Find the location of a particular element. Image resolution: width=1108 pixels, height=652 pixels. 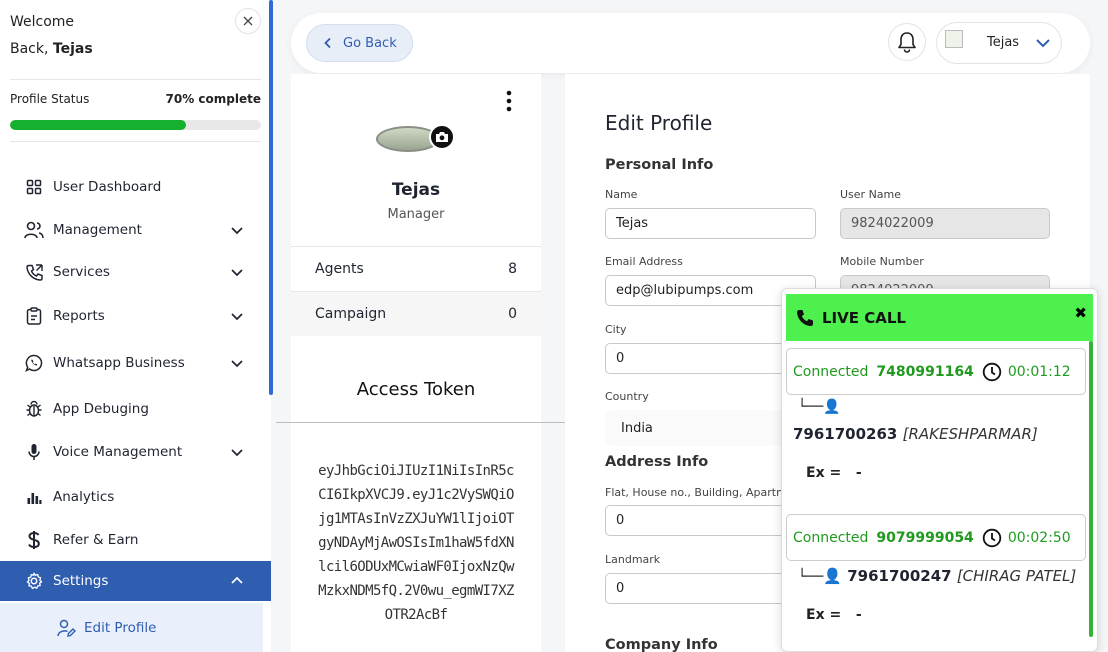

caller-number: 7961700263 is located at coordinates (845, 434).